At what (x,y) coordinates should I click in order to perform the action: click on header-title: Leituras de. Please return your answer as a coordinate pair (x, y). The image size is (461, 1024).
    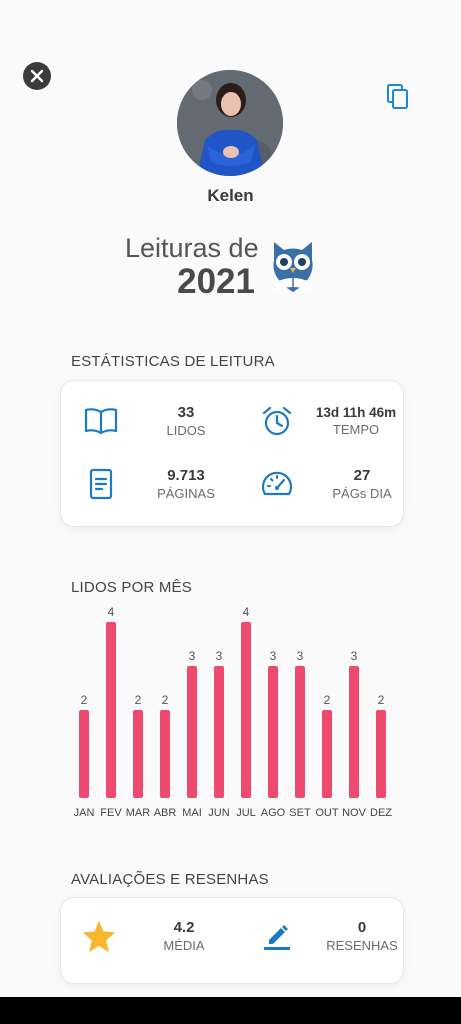
    Looking at the image, I should click on (192, 248).